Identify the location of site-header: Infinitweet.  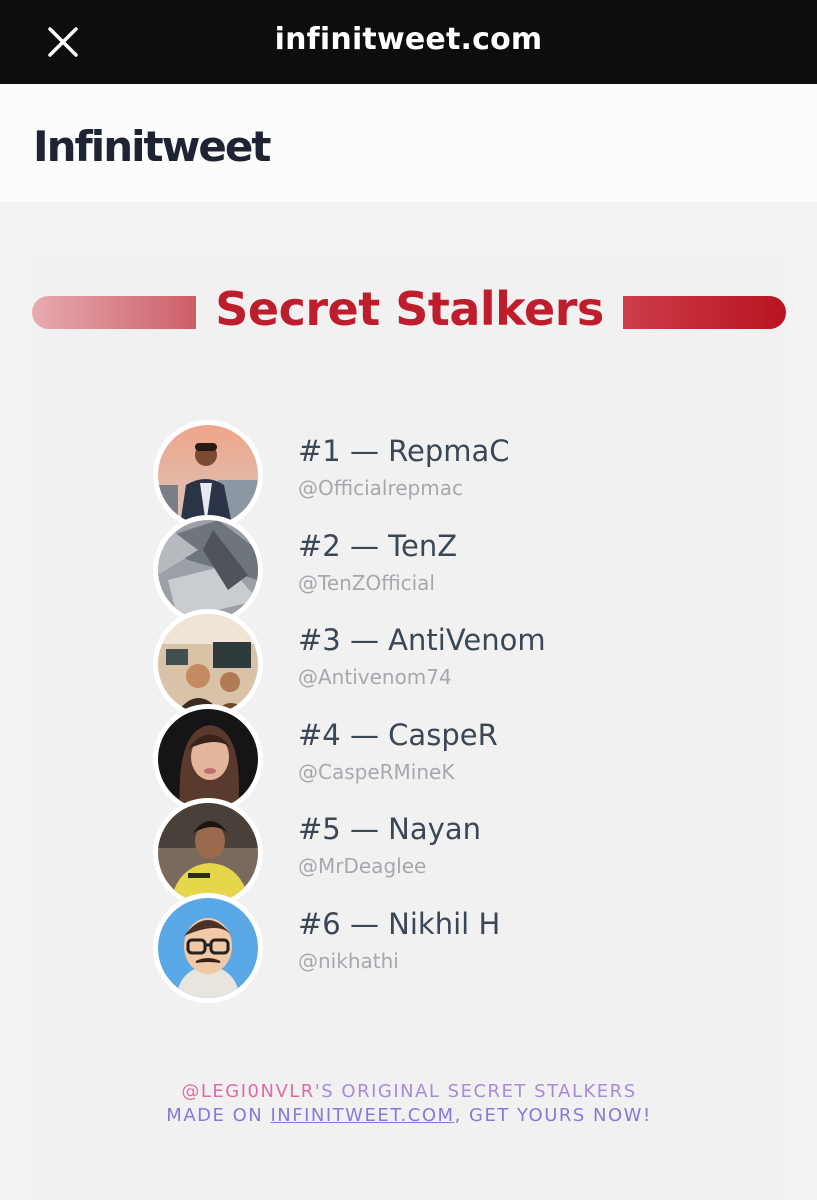
(408, 143).